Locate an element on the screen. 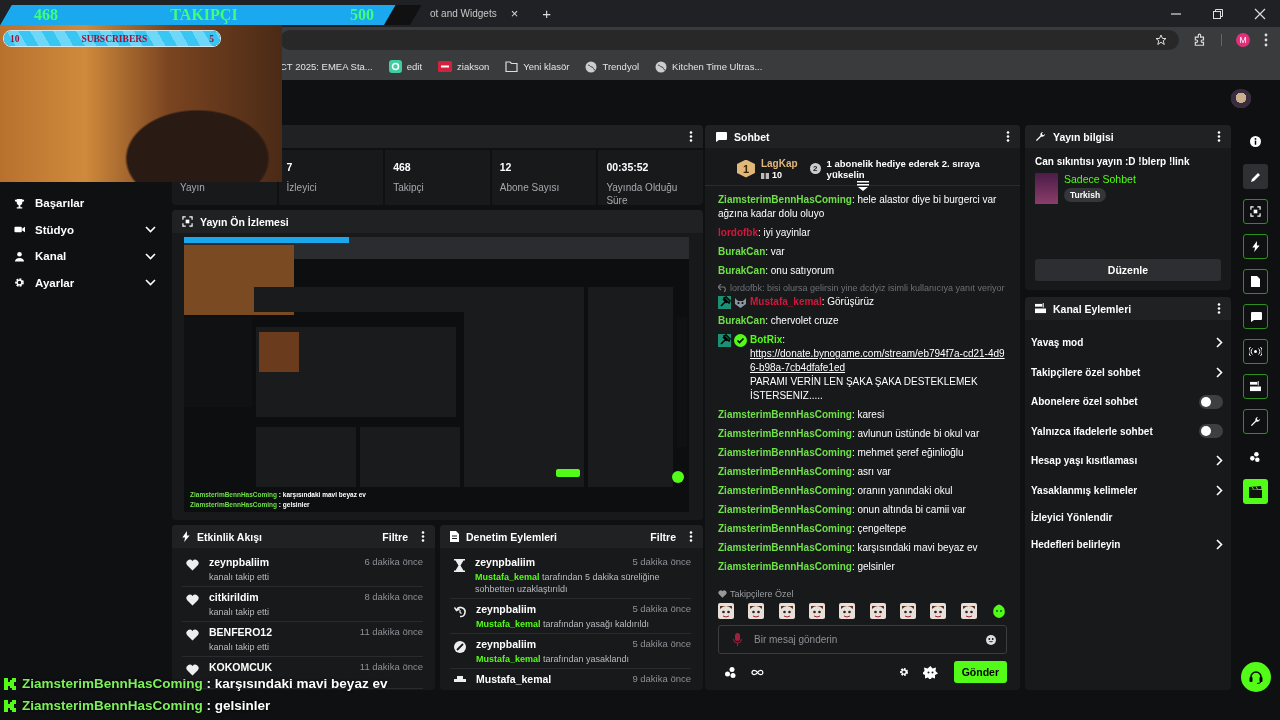  send-button: Gönder is located at coordinates (980, 672).